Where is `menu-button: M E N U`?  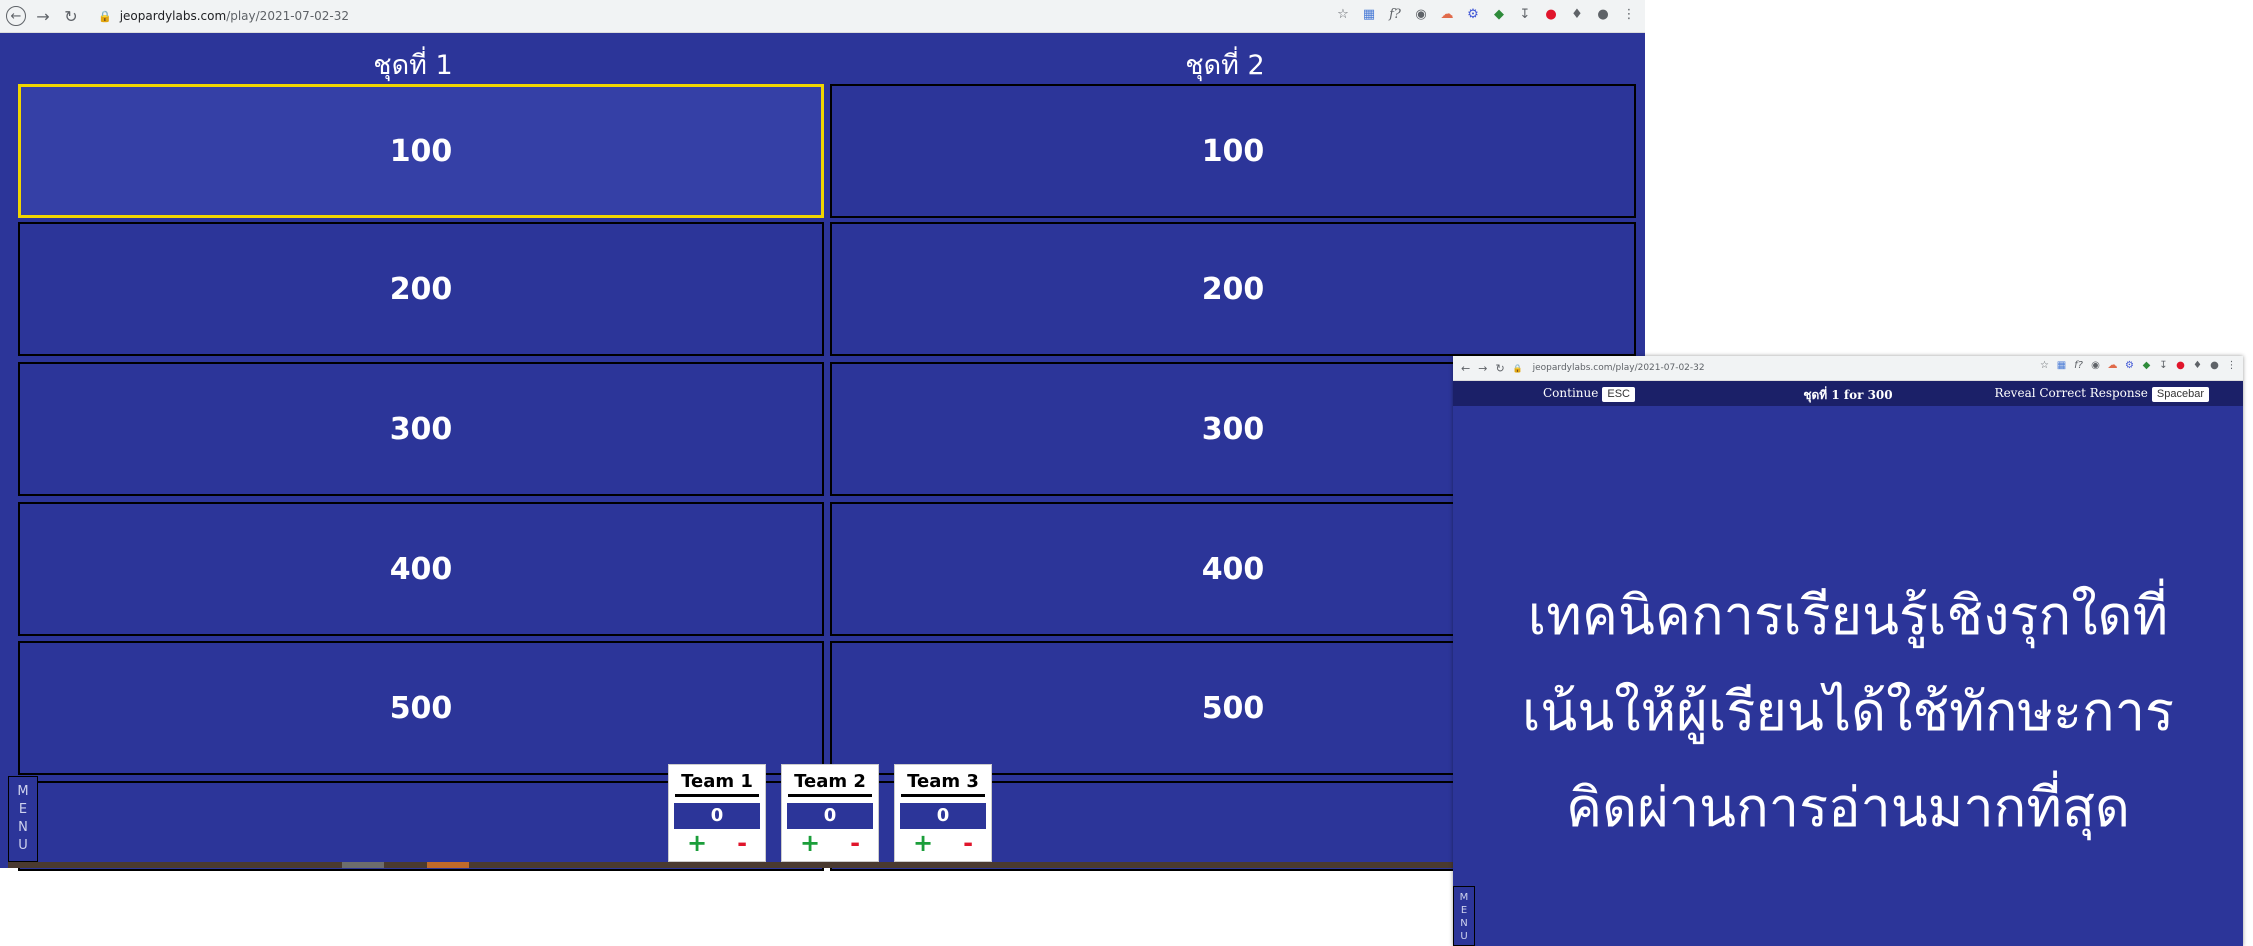
menu-button: M E N U is located at coordinates (23, 819).